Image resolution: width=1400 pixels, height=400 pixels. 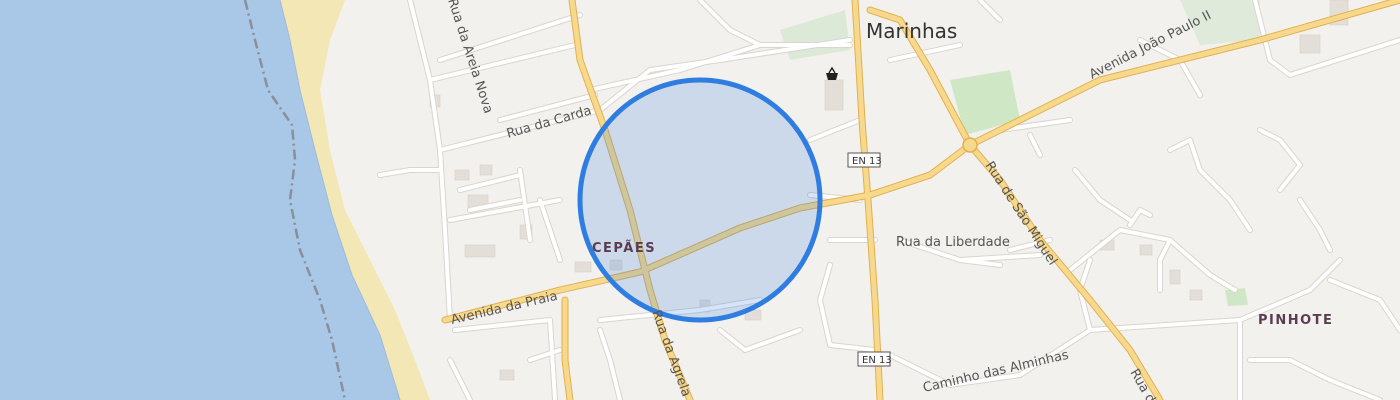 What do you see at coordinates (953, 242) in the screenshot?
I see `street-label-rua-da-liberdade: Rua da Liberdade` at bounding box center [953, 242].